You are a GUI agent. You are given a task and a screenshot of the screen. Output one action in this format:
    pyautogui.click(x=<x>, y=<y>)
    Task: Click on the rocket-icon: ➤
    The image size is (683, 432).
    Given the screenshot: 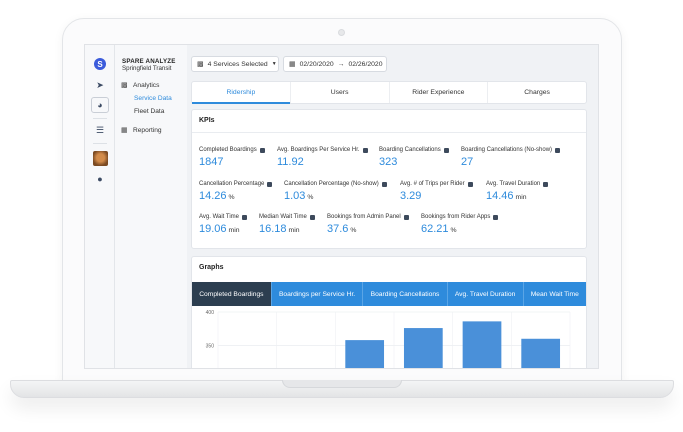 What is the action you would take?
    pyautogui.click(x=100, y=85)
    